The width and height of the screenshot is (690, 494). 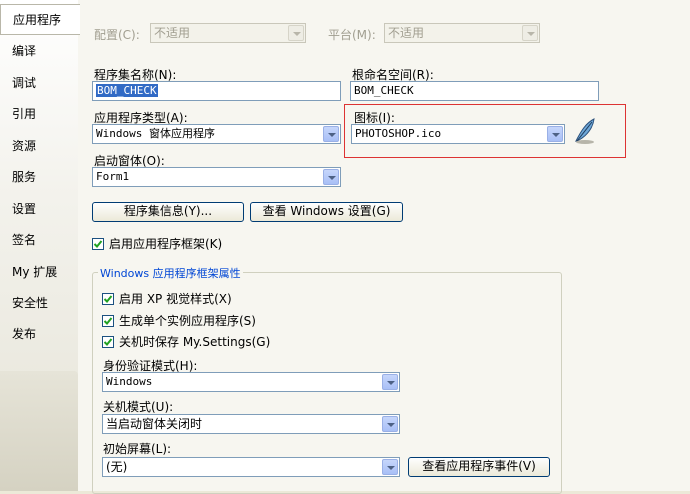 I want to click on splash-screen-select: (无), so click(x=251, y=467).